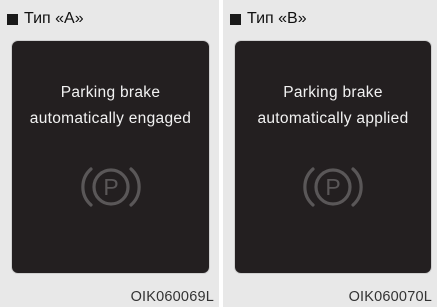 The height and width of the screenshot is (307, 437). What do you see at coordinates (172, 297) in the screenshot?
I see `figure-code-a: OIK060069L` at bounding box center [172, 297].